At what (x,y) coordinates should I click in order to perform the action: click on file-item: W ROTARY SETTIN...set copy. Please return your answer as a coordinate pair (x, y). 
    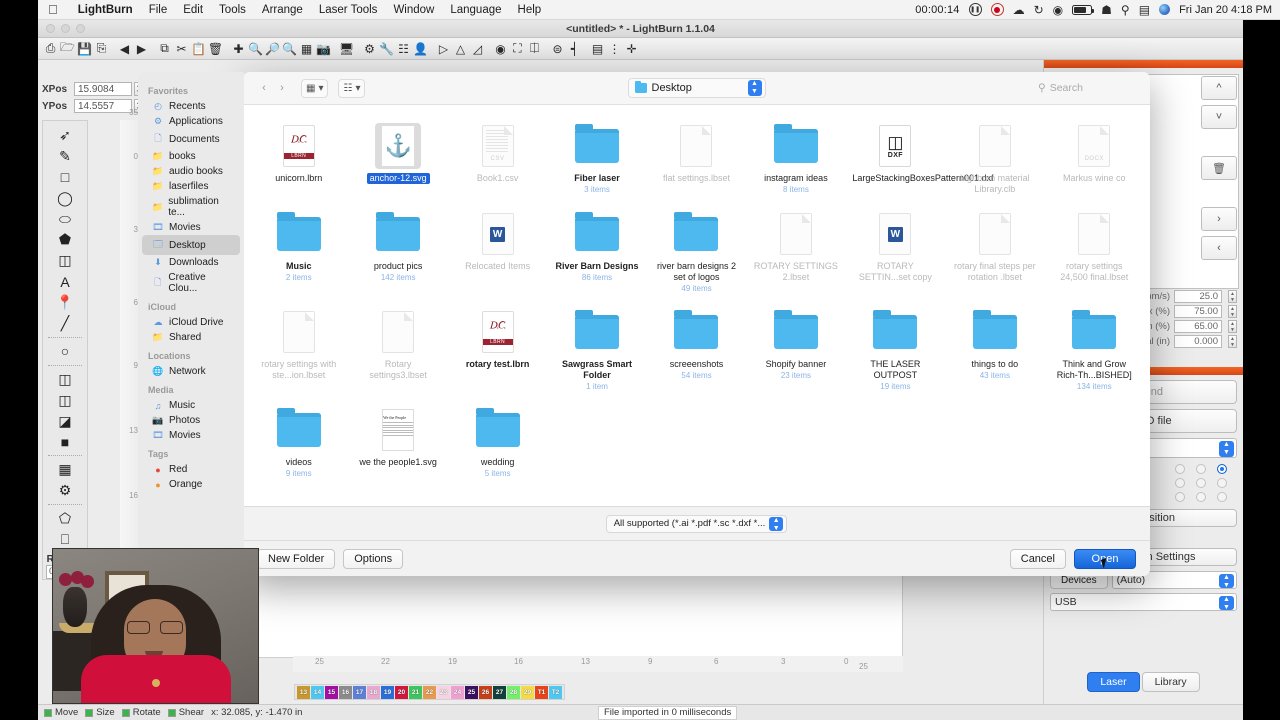
    Looking at the image, I should click on (895, 254).